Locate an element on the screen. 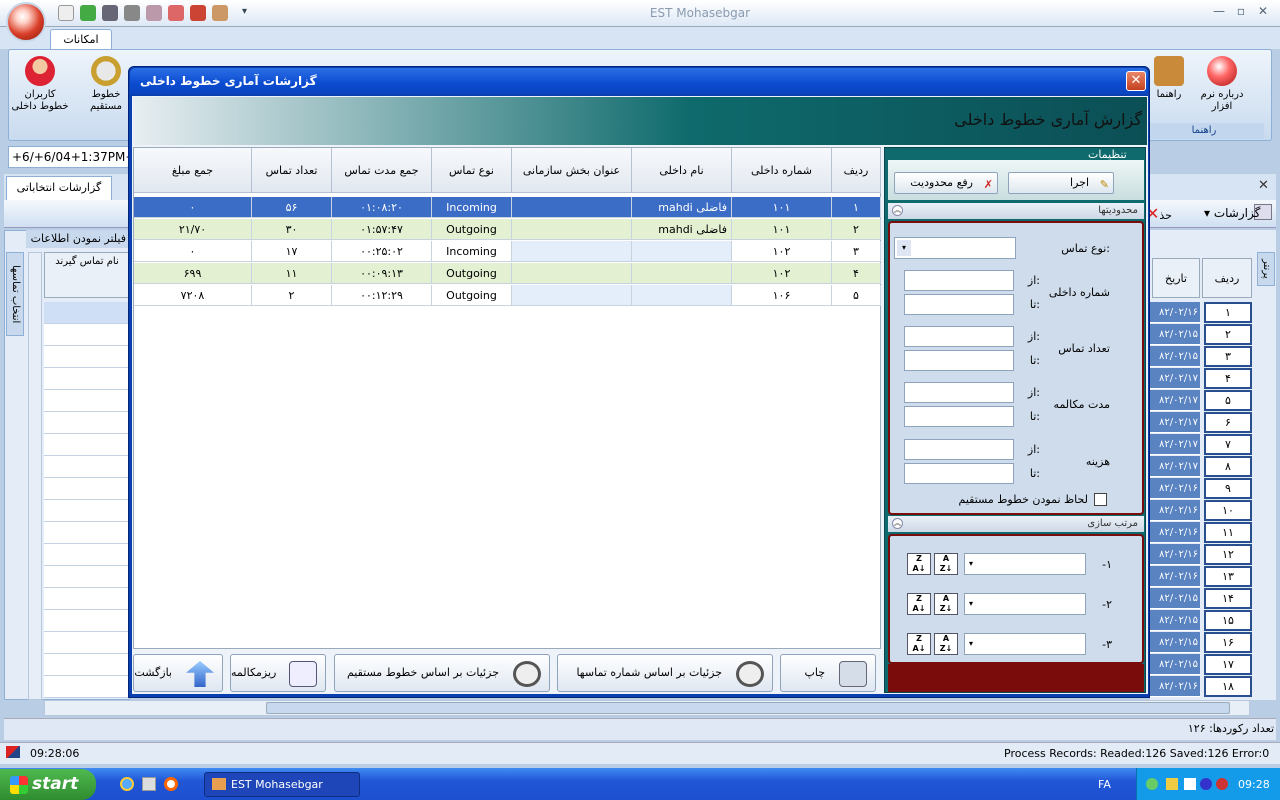  table-row: ۸۲/۰۲/۱۶ ۱۳ is located at coordinates (1202, 577).